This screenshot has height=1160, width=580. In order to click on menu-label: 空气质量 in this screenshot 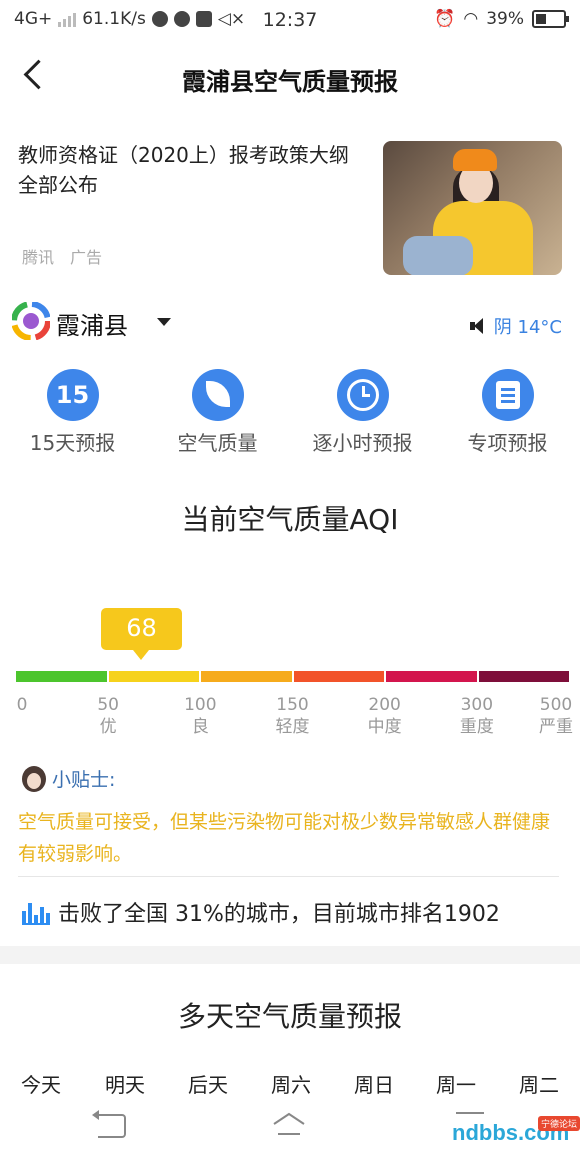, I will do `click(217, 443)`.